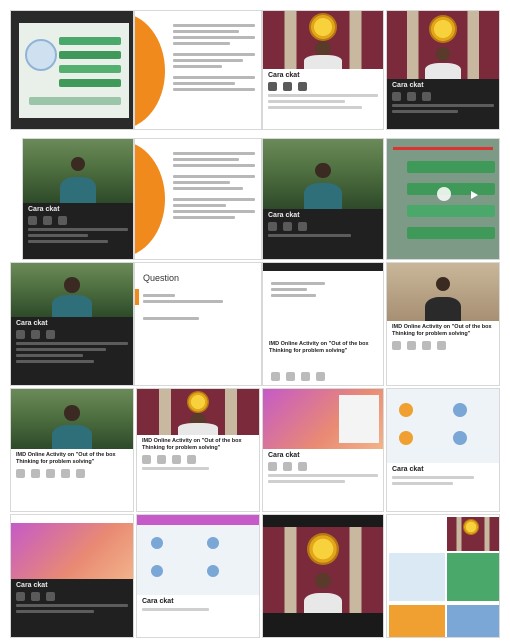 The width and height of the screenshot is (510, 641). What do you see at coordinates (72, 70) in the screenshot?
I see `tile-r1c1-slide-tv` at bounding box center [72, 70].